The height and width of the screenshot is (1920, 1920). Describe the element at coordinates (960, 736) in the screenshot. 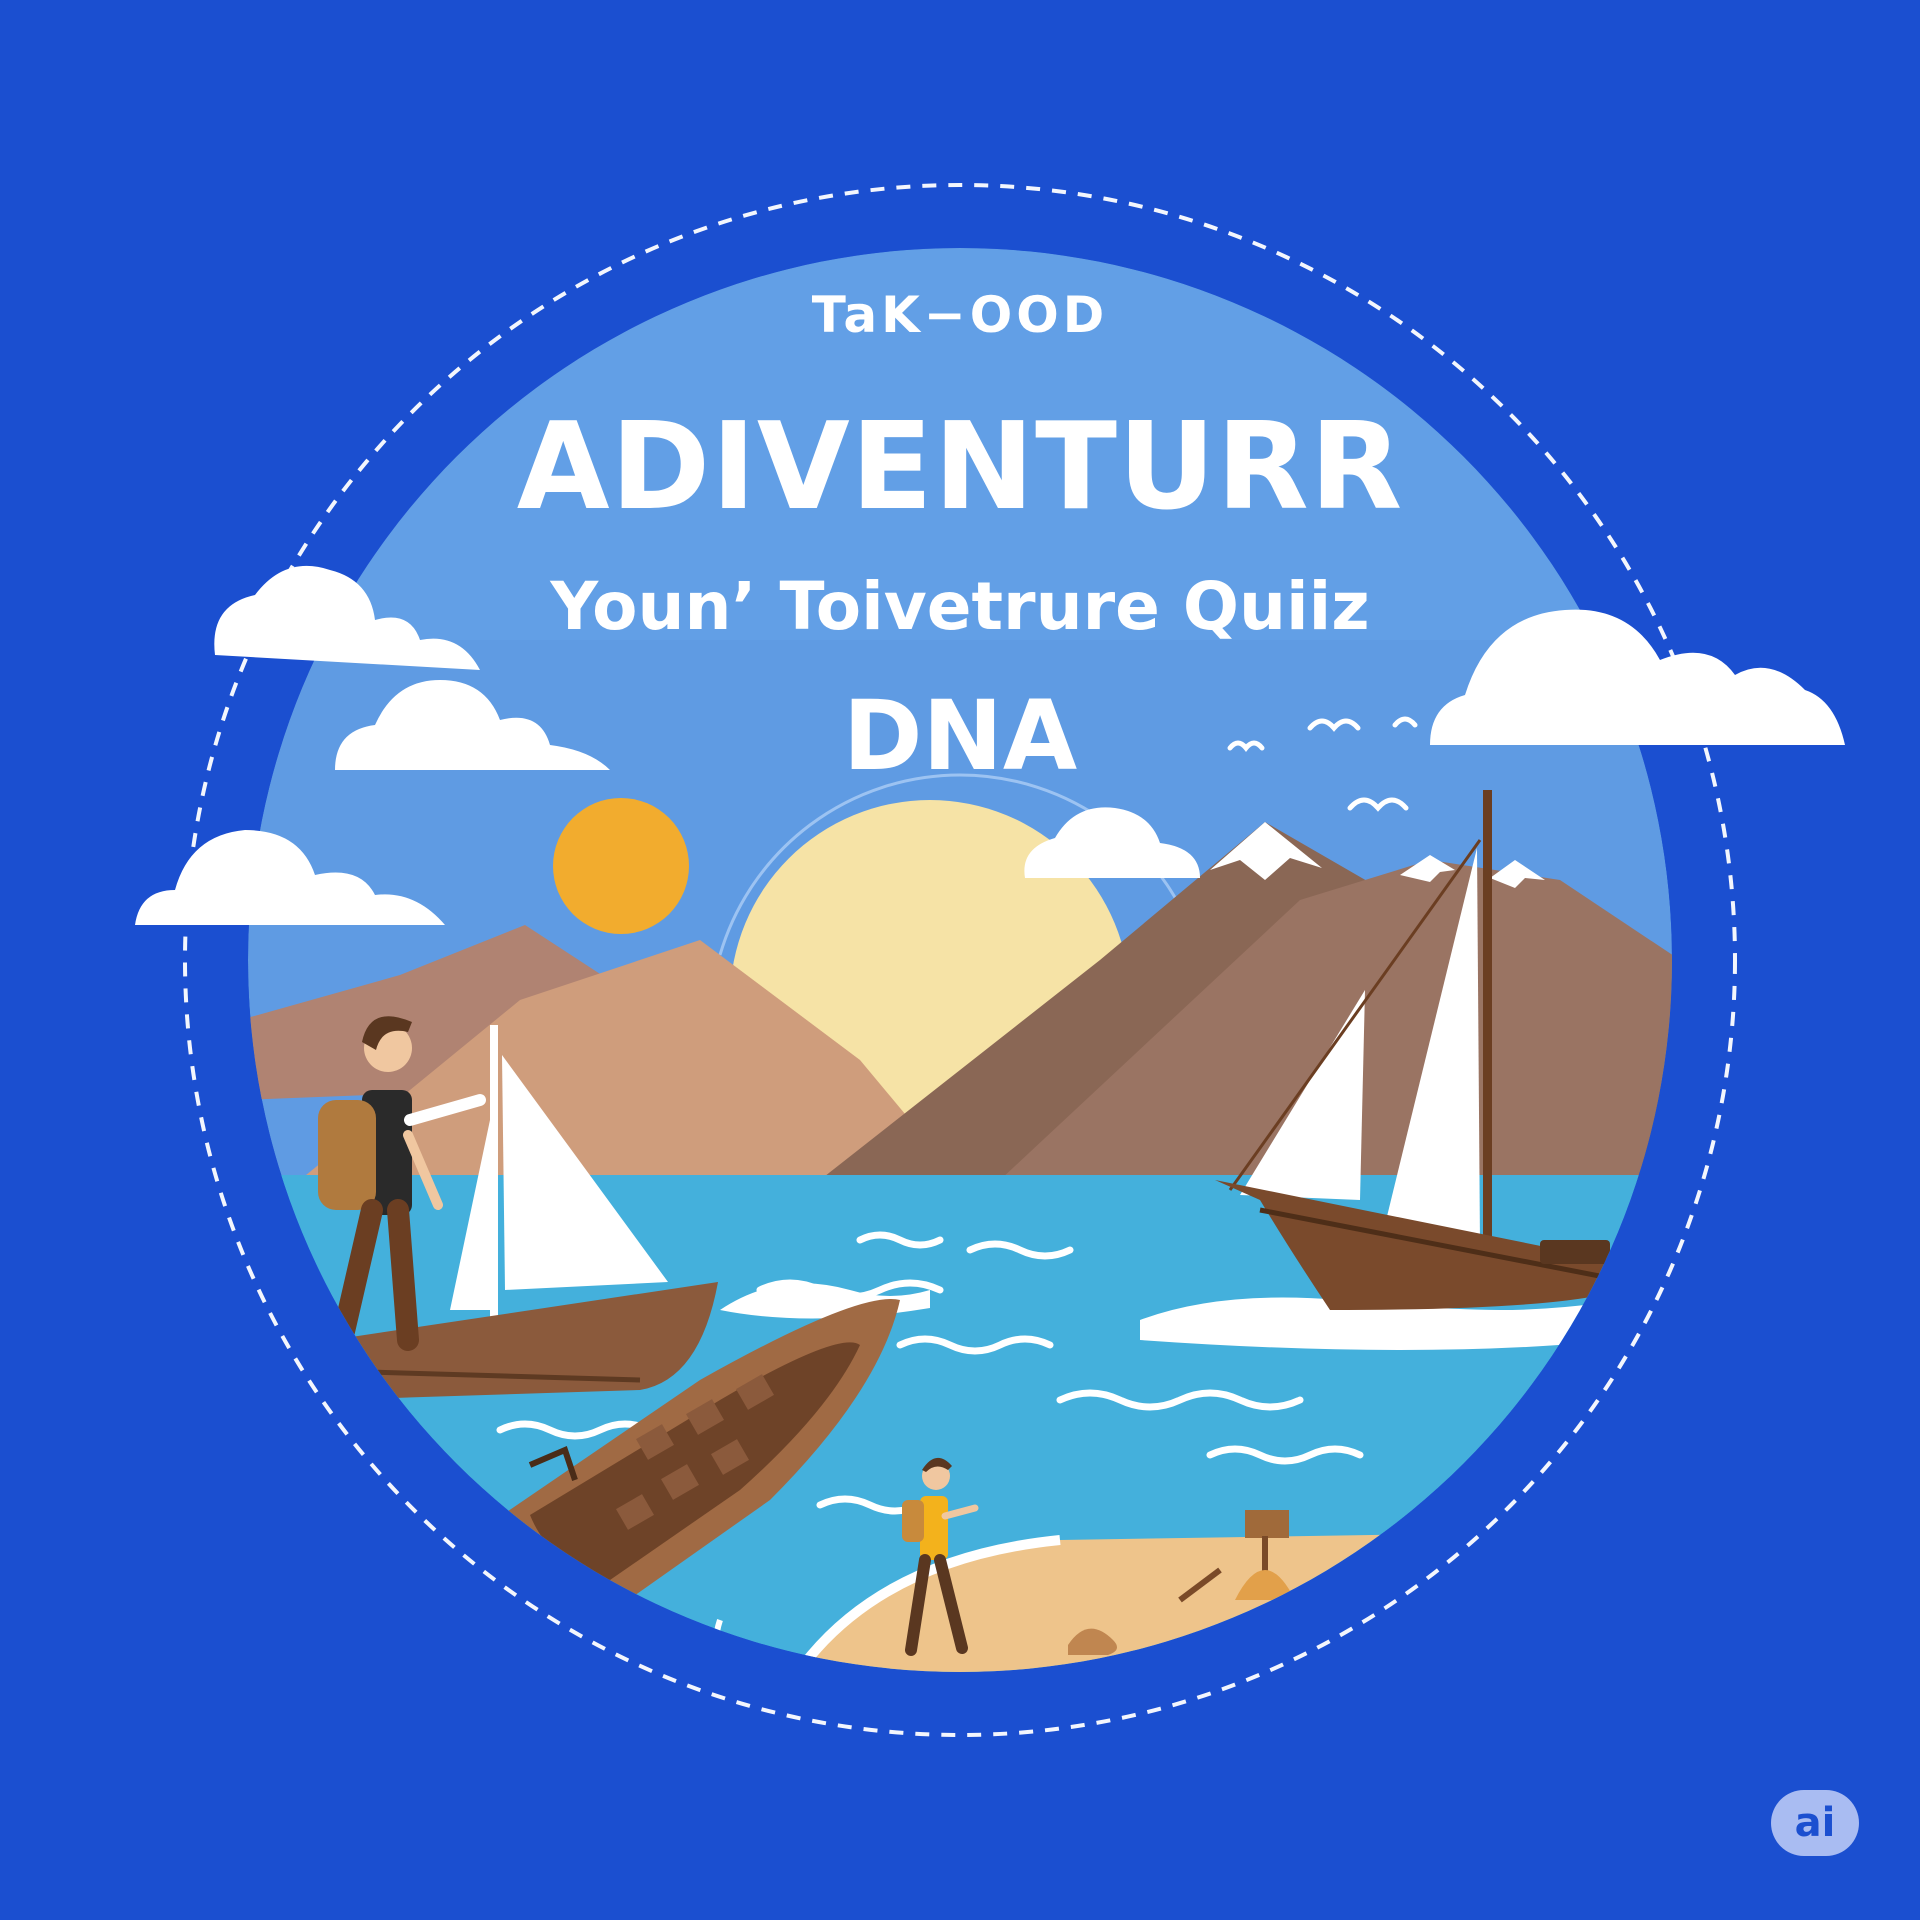

I see `tagline: DNA` at that location.